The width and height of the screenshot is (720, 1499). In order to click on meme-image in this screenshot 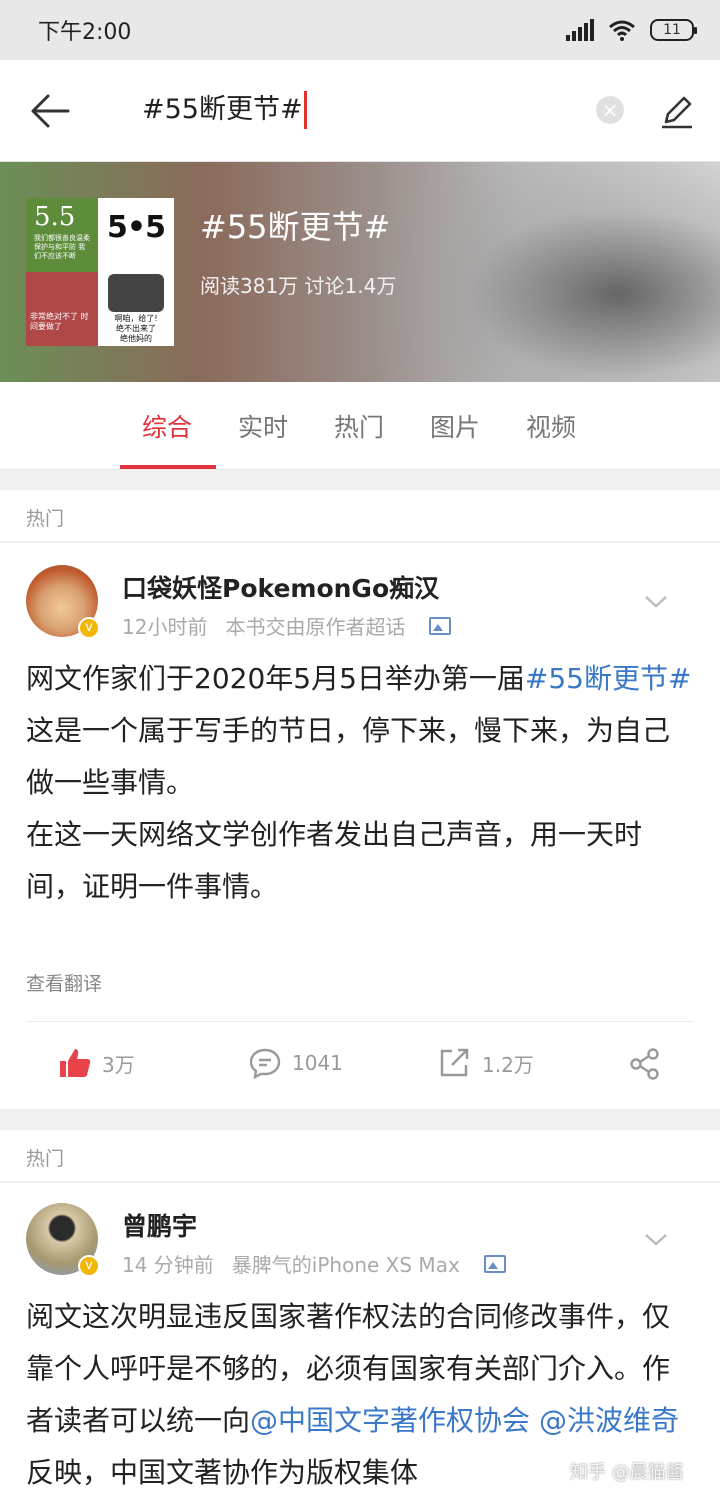, I will do `click(136, 293)`.